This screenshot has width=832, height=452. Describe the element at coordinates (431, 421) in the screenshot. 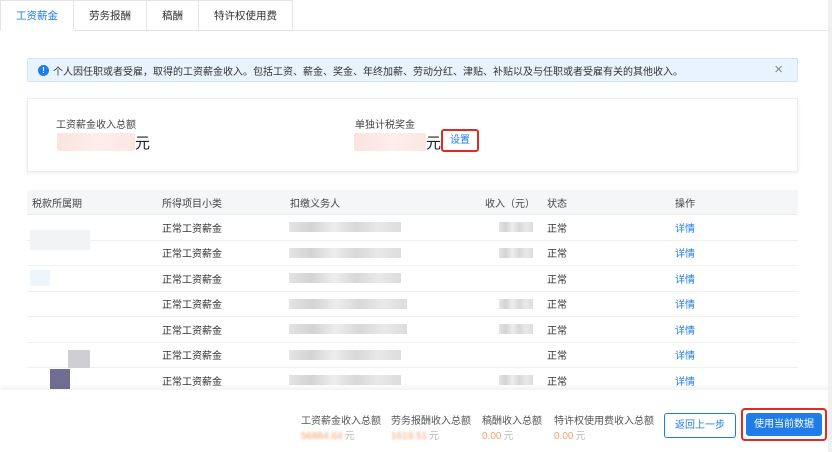

I see `footer-labor-label: 劳务报酬收入总额` at that location.